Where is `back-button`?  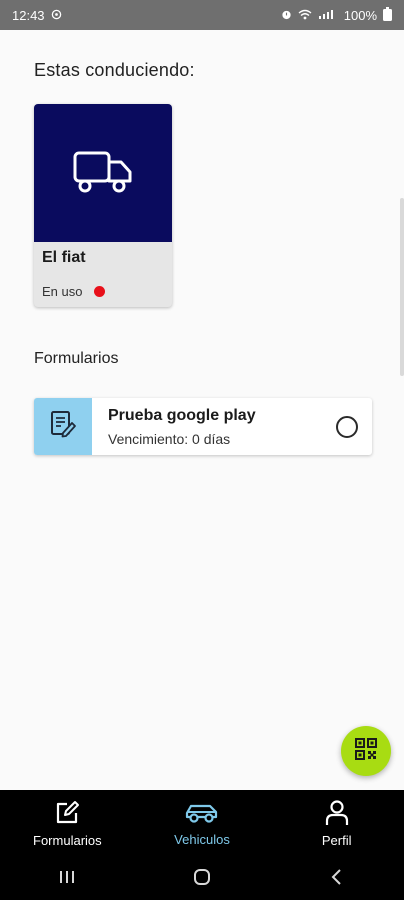 back-button is located at coordinates (337, 879).